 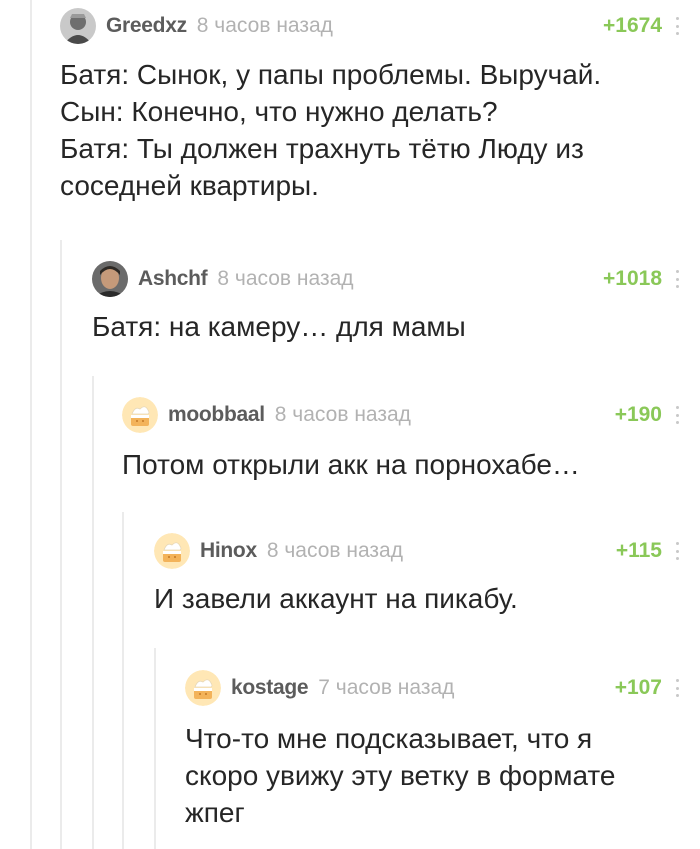 What do you see at coordinates (216, 415) in the screenshot?
I see `comment-author: moobbaal` at bounding box center [216, 415].